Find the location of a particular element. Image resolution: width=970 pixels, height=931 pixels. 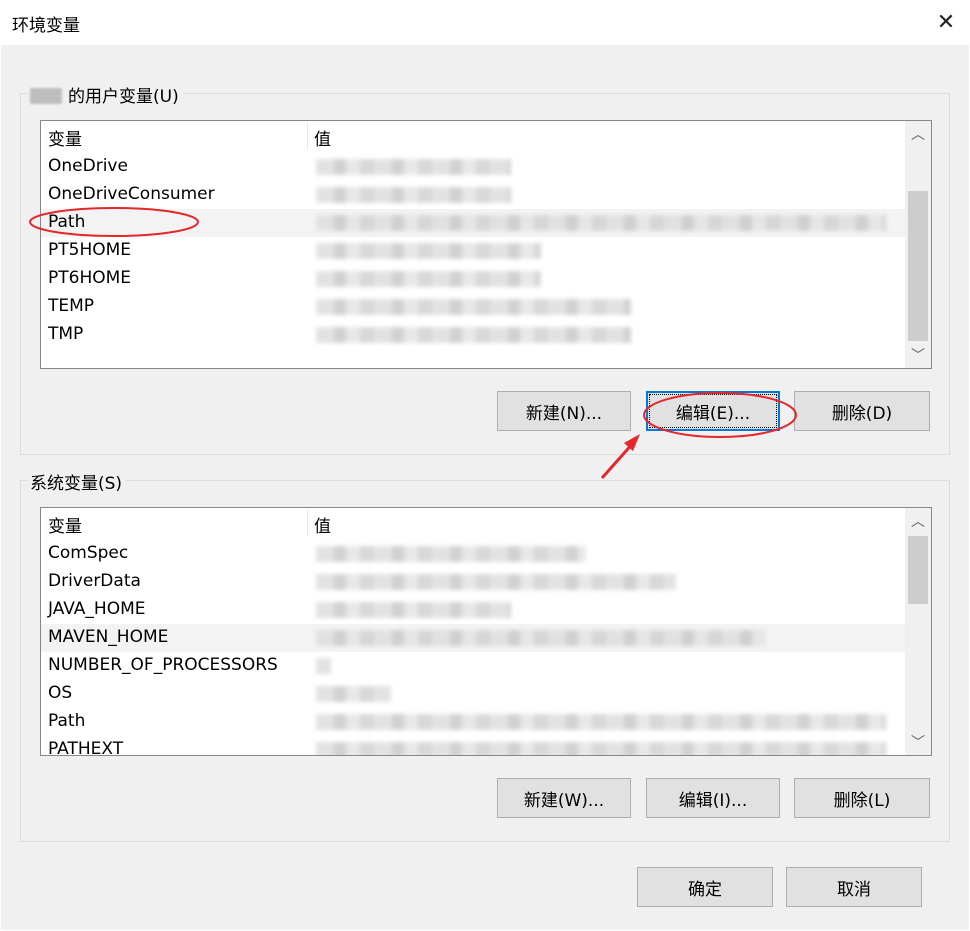

system-variables-label: 系统变量(S) is located at coordinates (77, 481).